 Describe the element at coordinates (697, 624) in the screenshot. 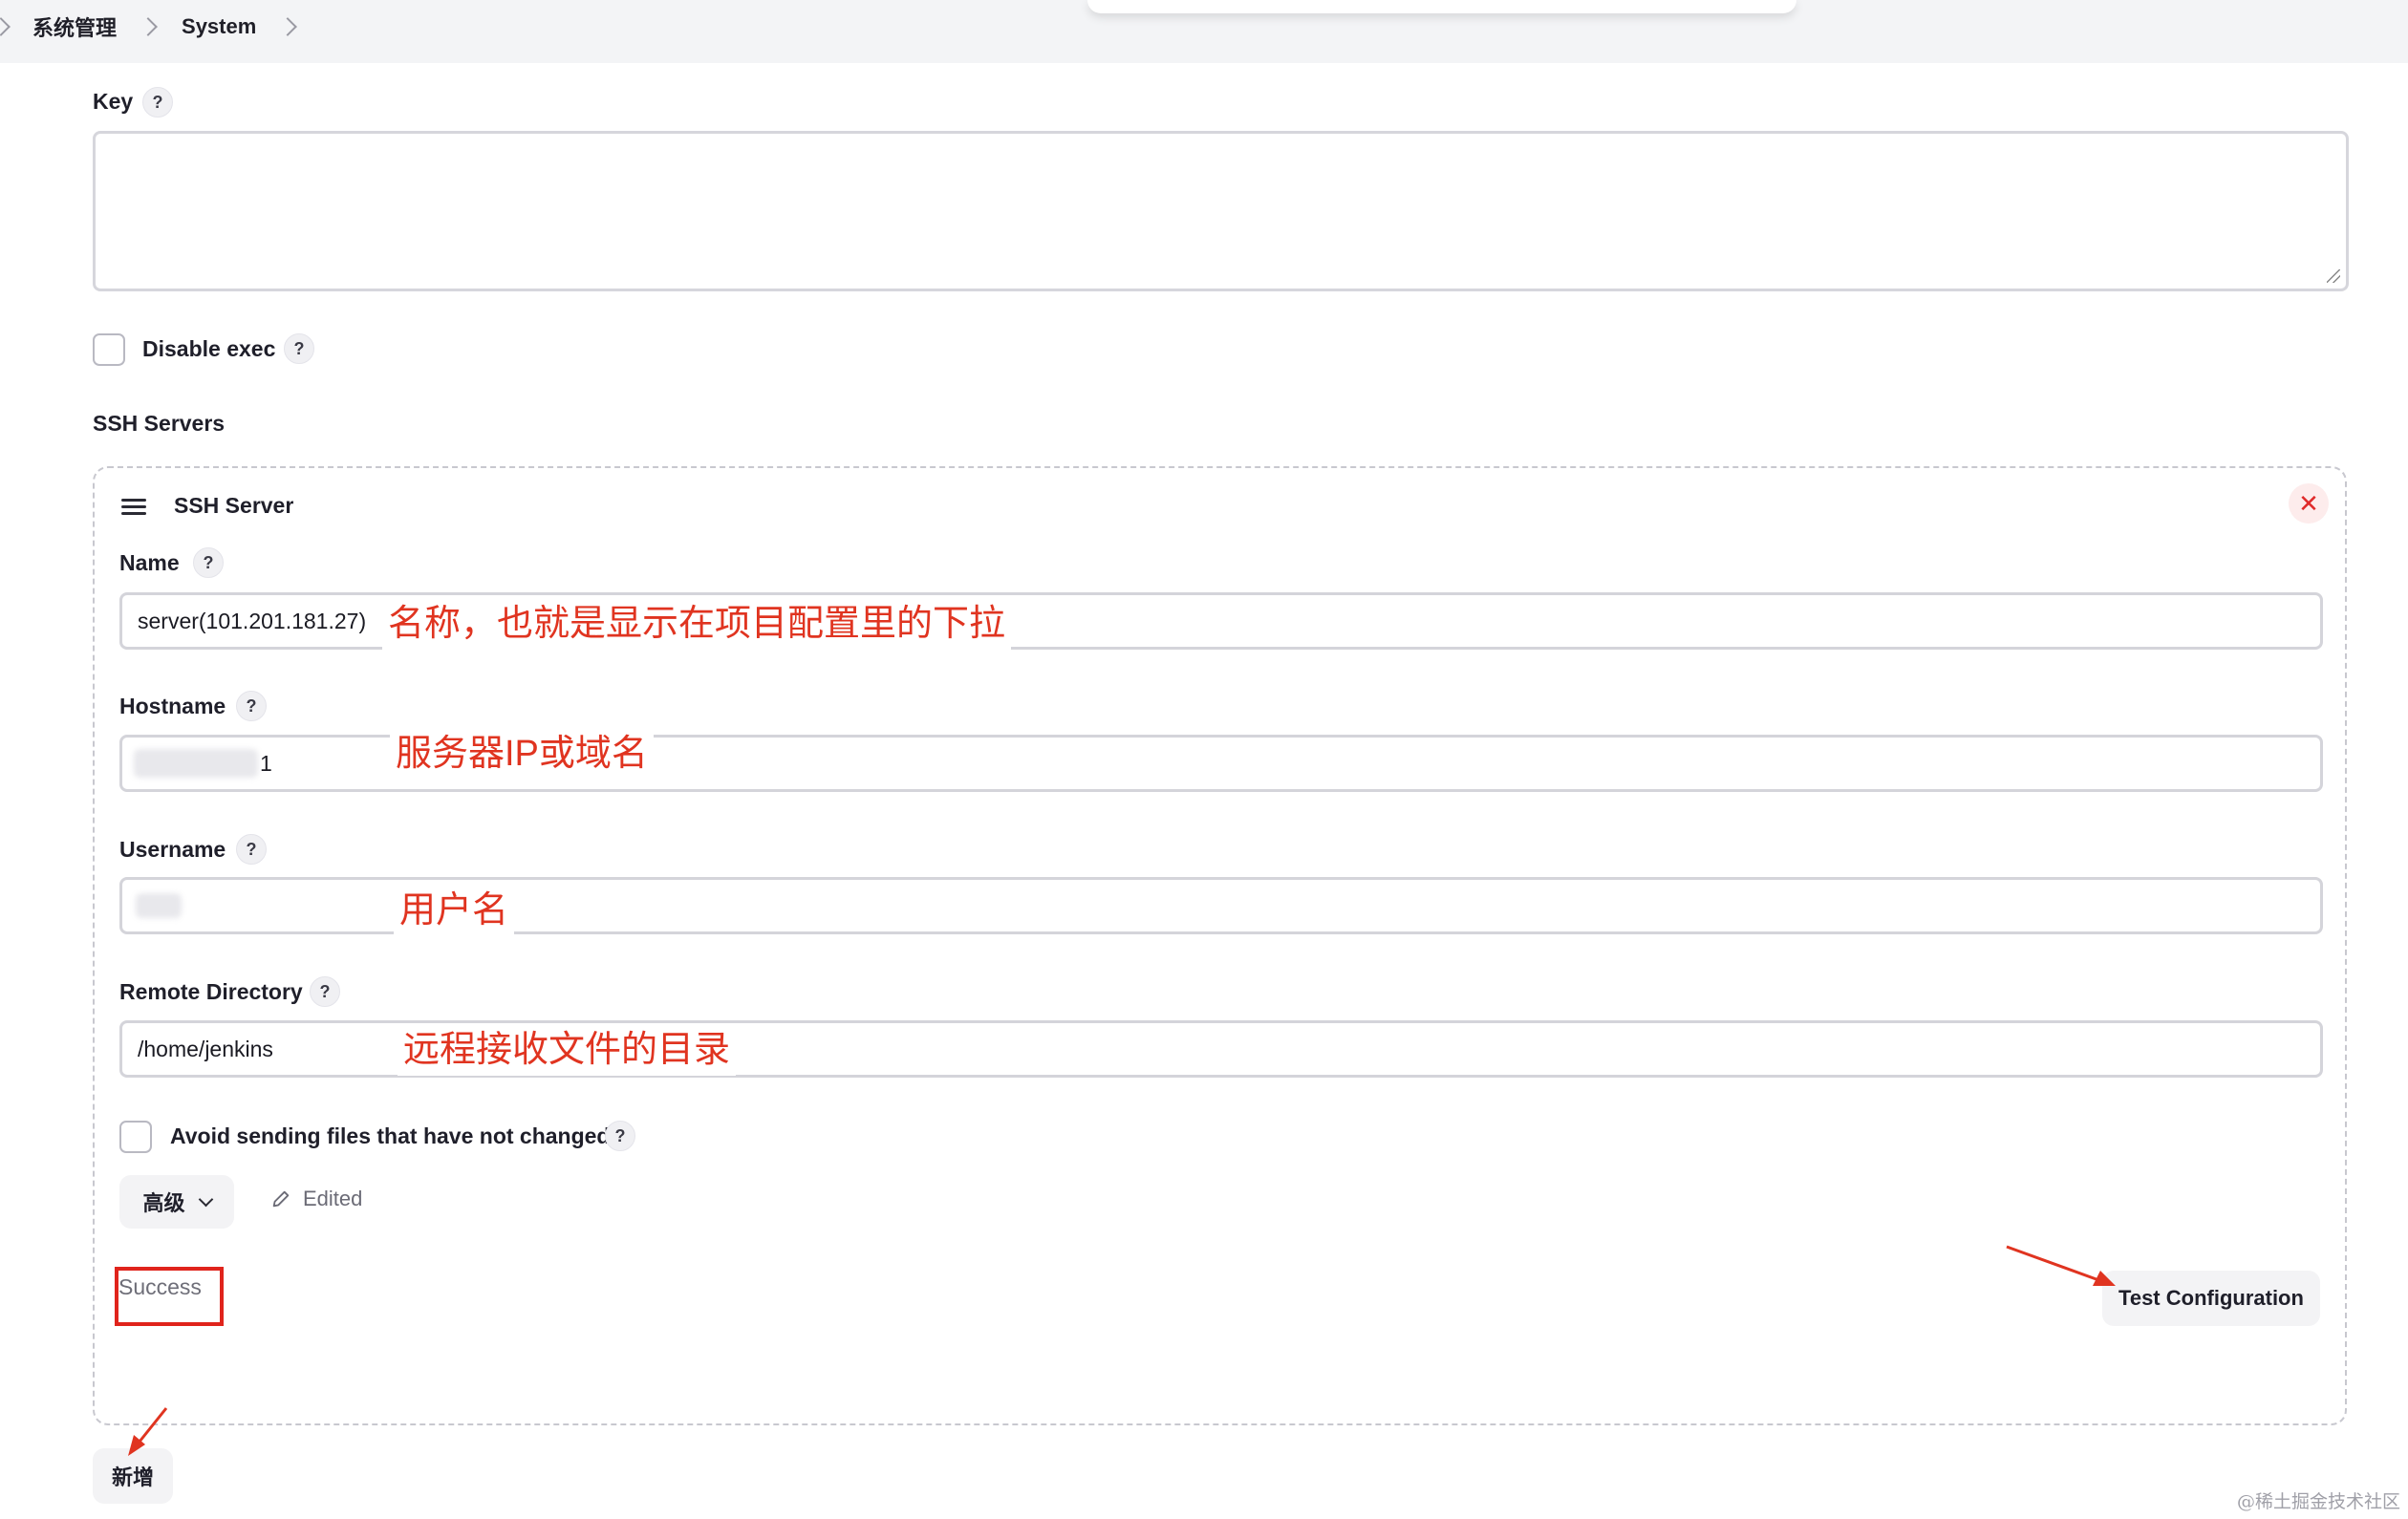

I see `annotation-name: 名称，也就是显示在项目配置里的下拉` at that location.